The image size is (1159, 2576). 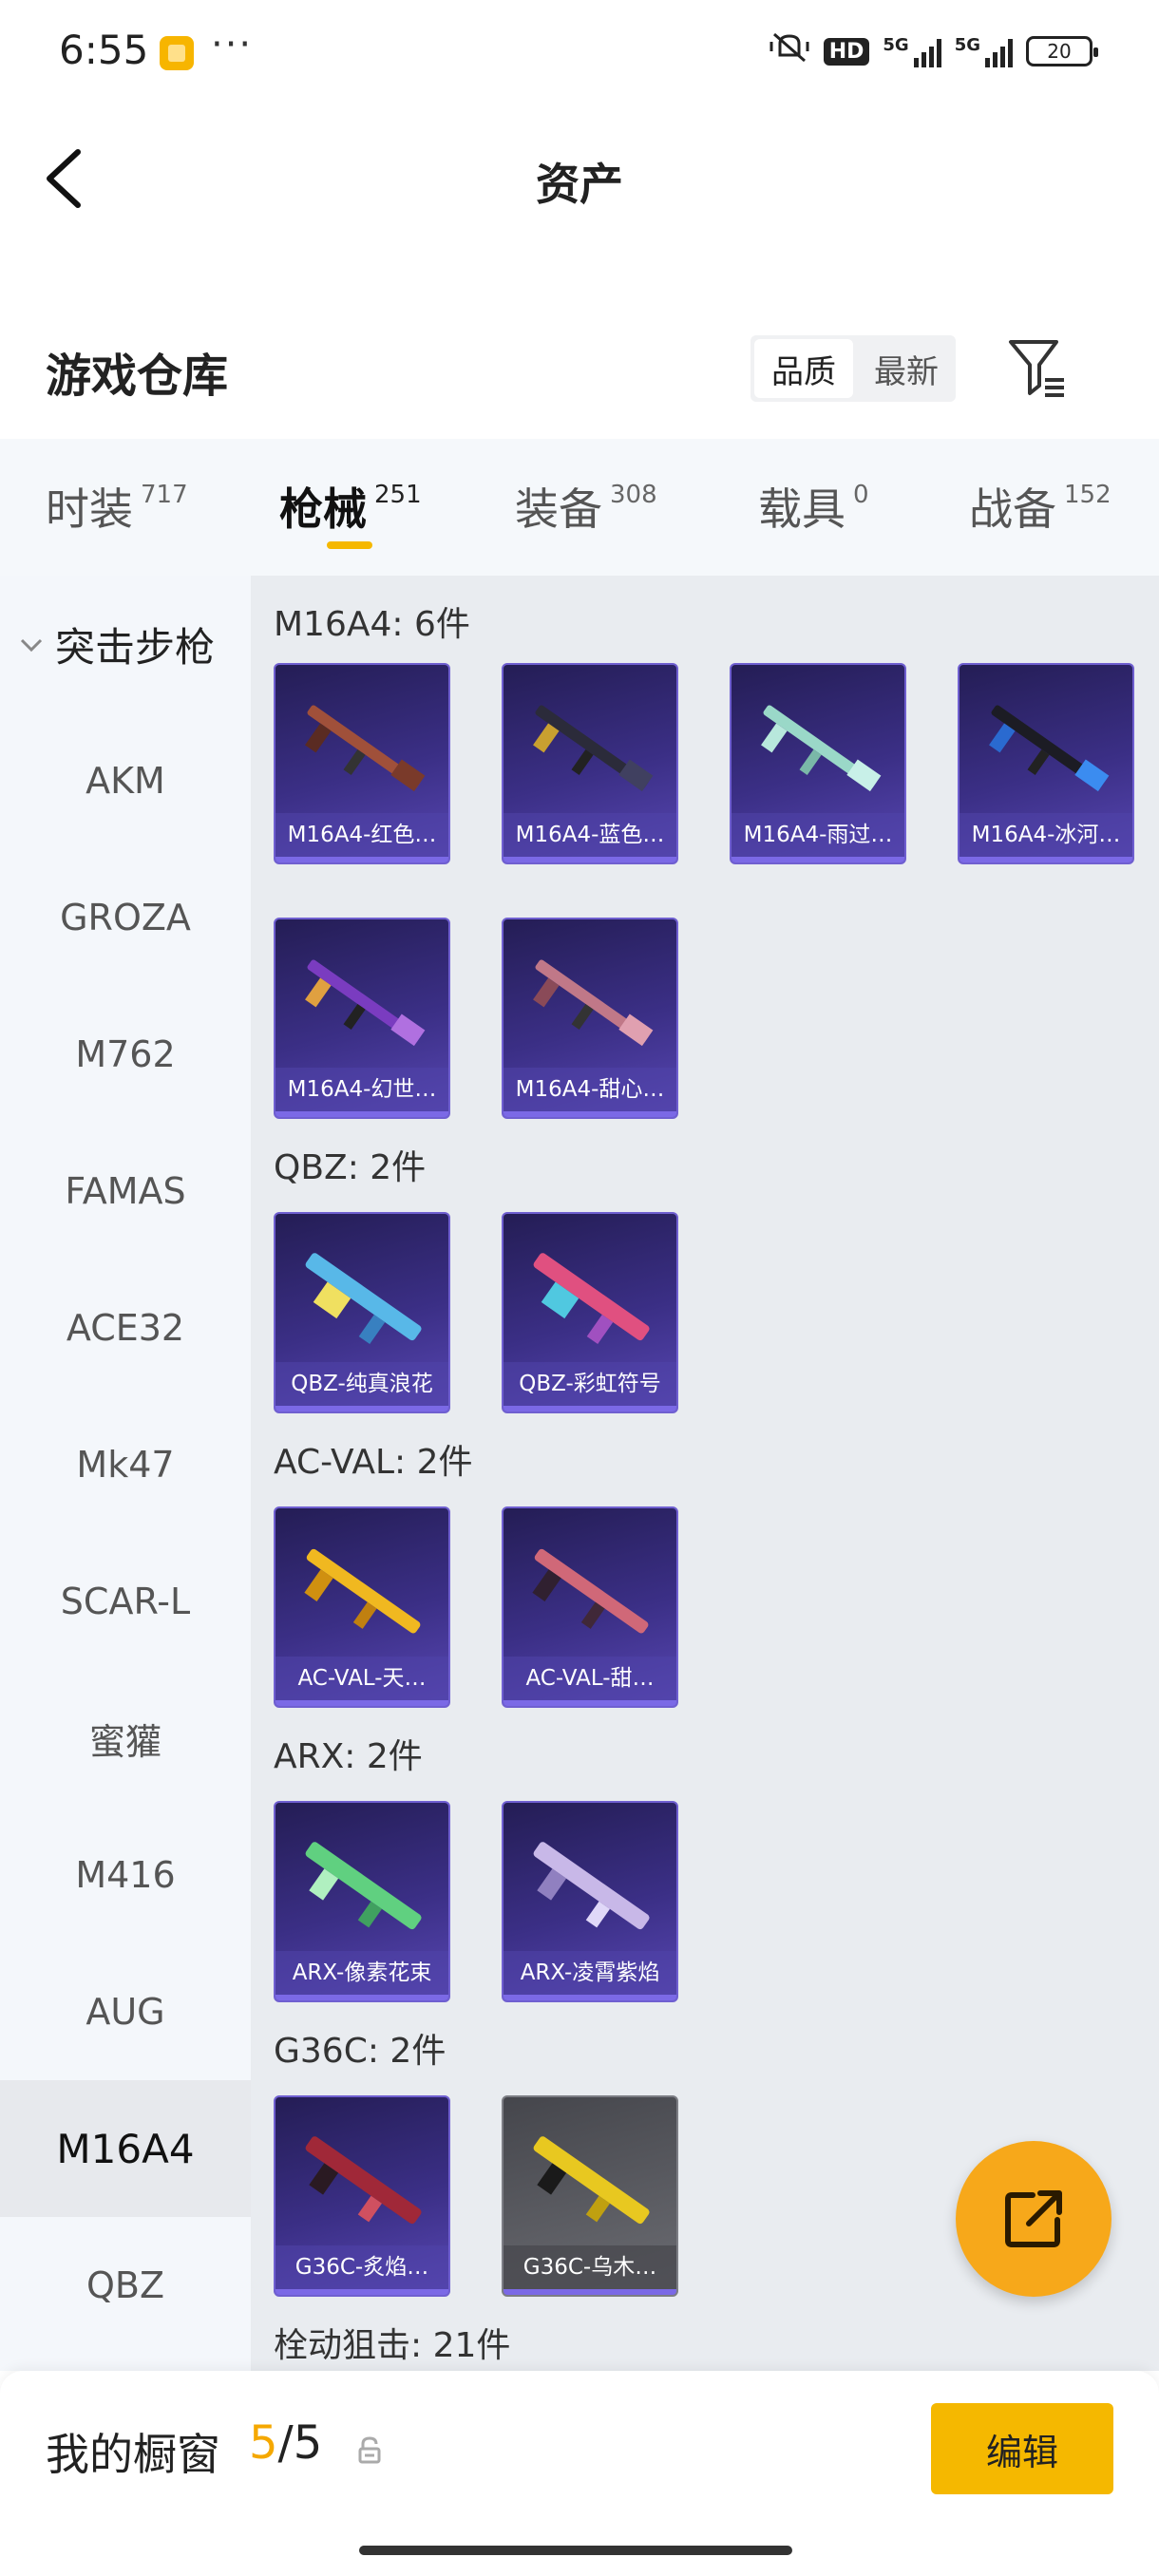 I want to click on showcase-current: 5, so click(x=263, y=2443).